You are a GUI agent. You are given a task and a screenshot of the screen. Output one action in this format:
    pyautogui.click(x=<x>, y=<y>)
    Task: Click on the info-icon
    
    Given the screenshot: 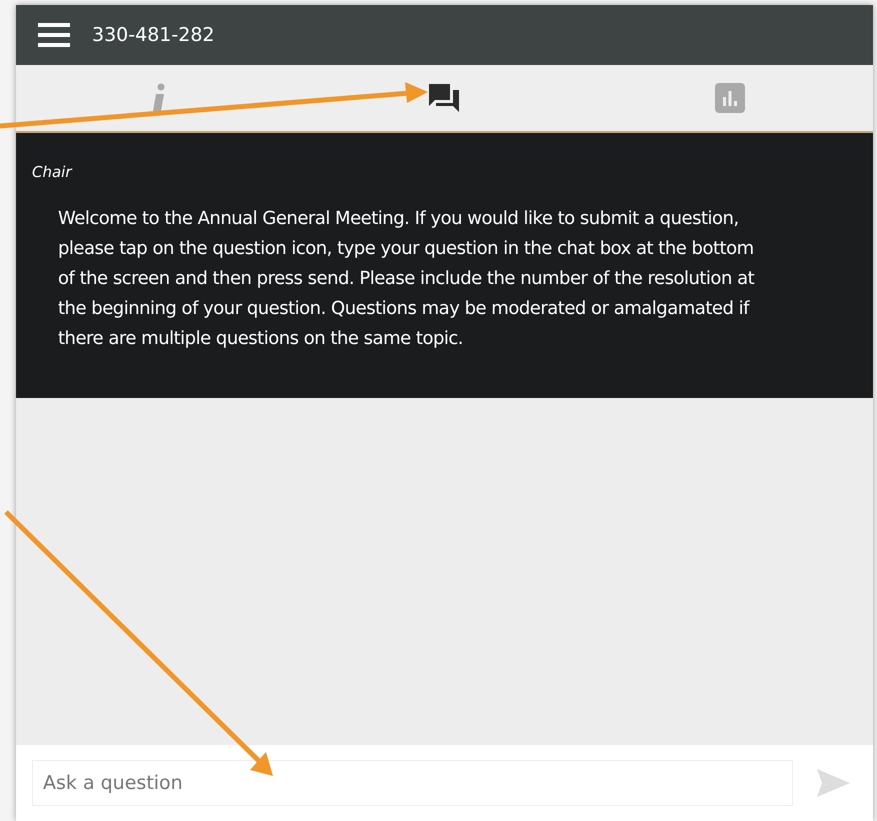 What is the action you would take?
    pyautogui.click(x=159, y=98)
    